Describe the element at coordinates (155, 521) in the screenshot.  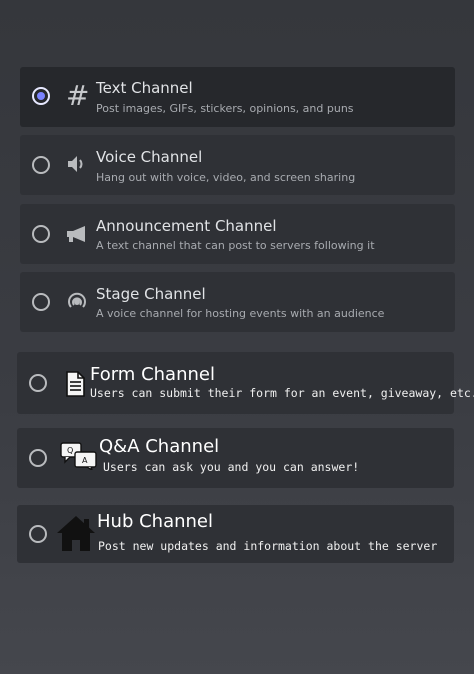
I see `channel-title: Hub Channel` at that location.